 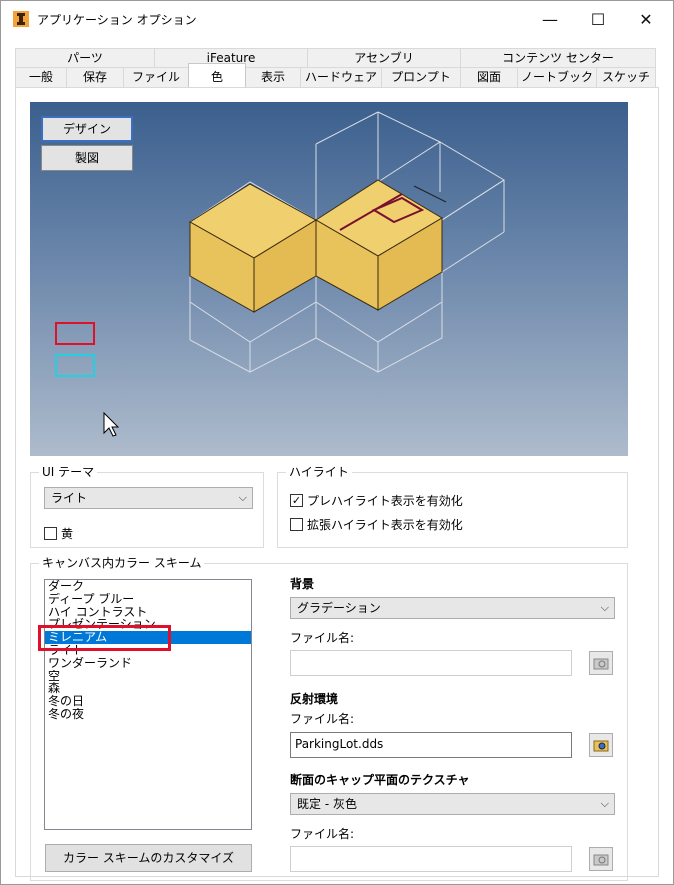 I want to click on background-browse-button, so click(x=601, y=663).